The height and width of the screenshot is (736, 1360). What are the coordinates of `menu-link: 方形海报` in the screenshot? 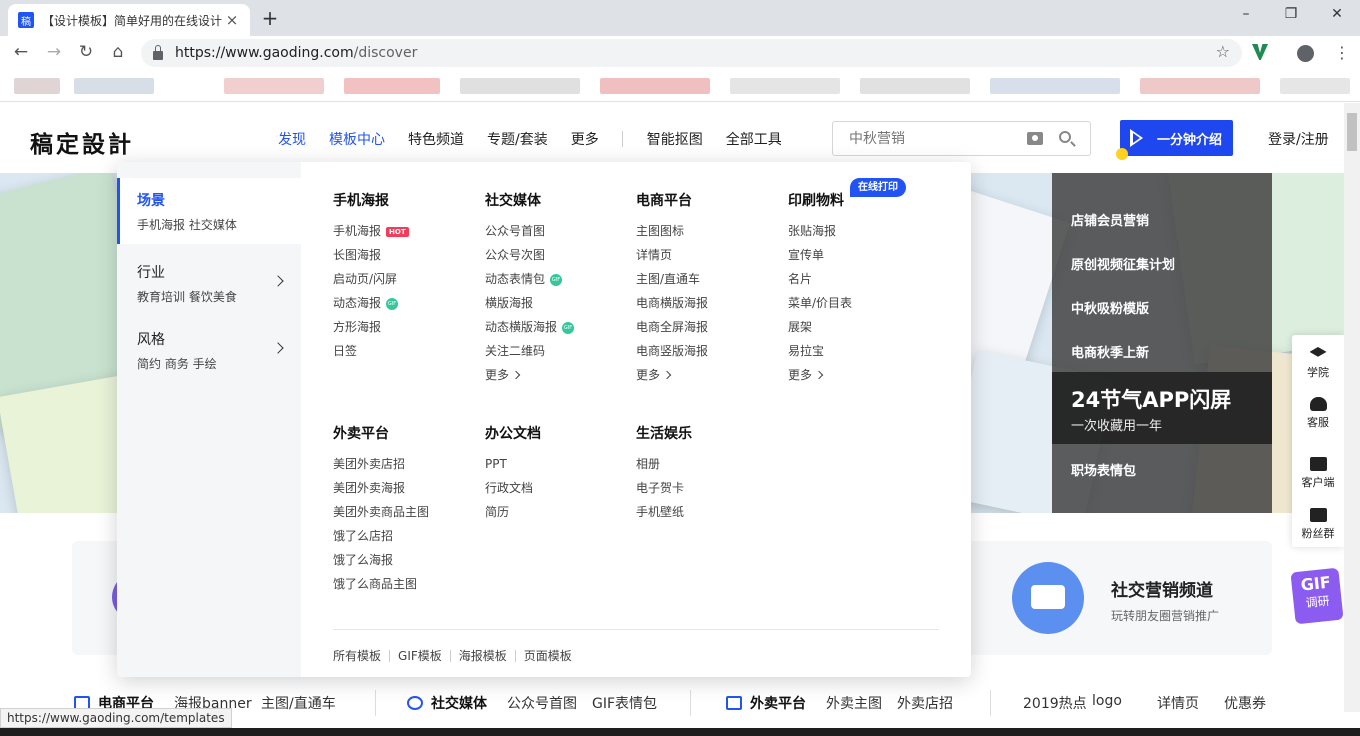 It's located at (371, 327).